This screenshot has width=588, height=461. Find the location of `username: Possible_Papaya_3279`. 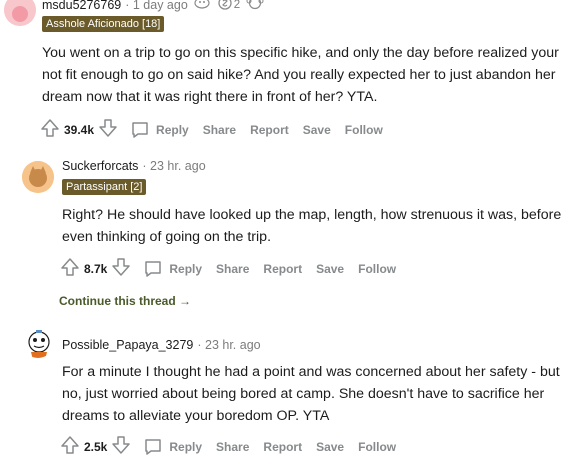

username: Possible_Papaya_3279 is located at coordinates (127, 345).